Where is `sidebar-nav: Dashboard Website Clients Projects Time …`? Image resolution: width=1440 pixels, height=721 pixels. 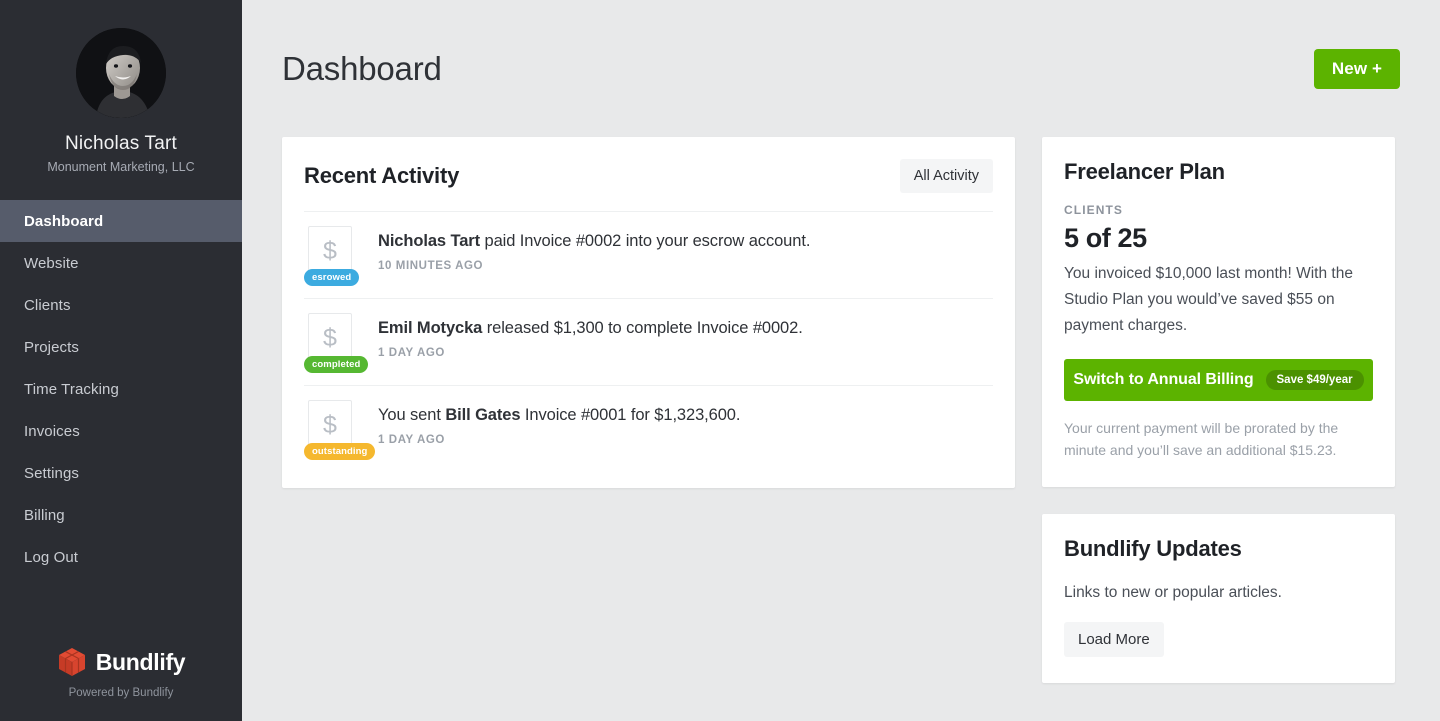 sidebar-nav: Dashboard Website Clients Projects Time … is located at coordinates (121, 389).